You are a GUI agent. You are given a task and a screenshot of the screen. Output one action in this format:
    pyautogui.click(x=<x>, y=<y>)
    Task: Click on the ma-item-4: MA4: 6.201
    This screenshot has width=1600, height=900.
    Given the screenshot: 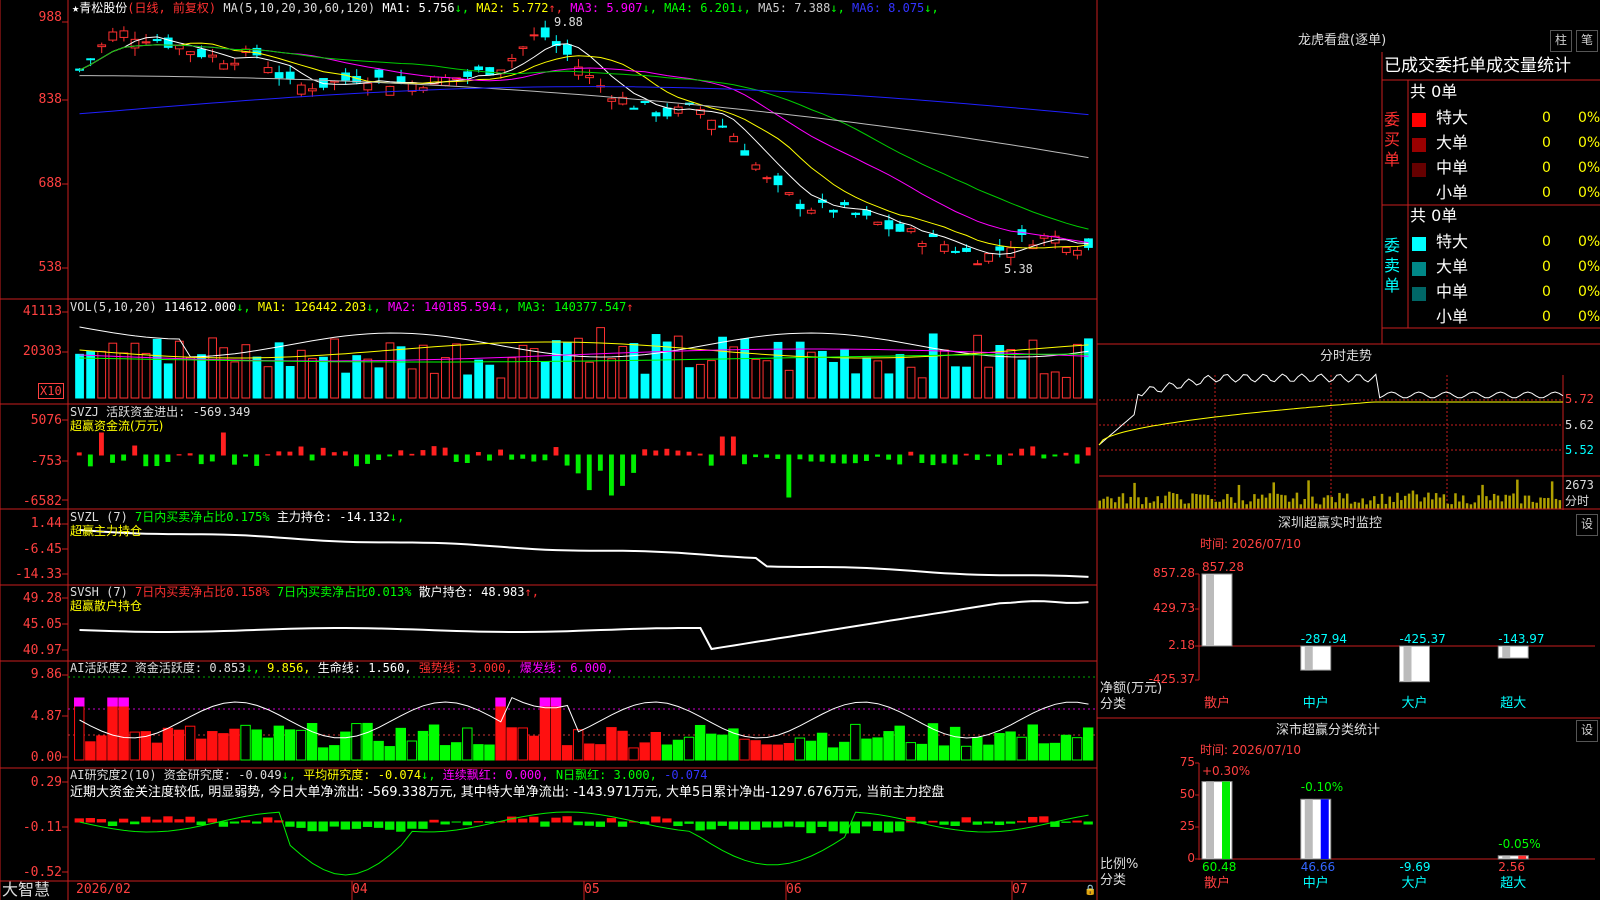 What is the action you would take?
    pyautogui.click(x=696, y=8)
    